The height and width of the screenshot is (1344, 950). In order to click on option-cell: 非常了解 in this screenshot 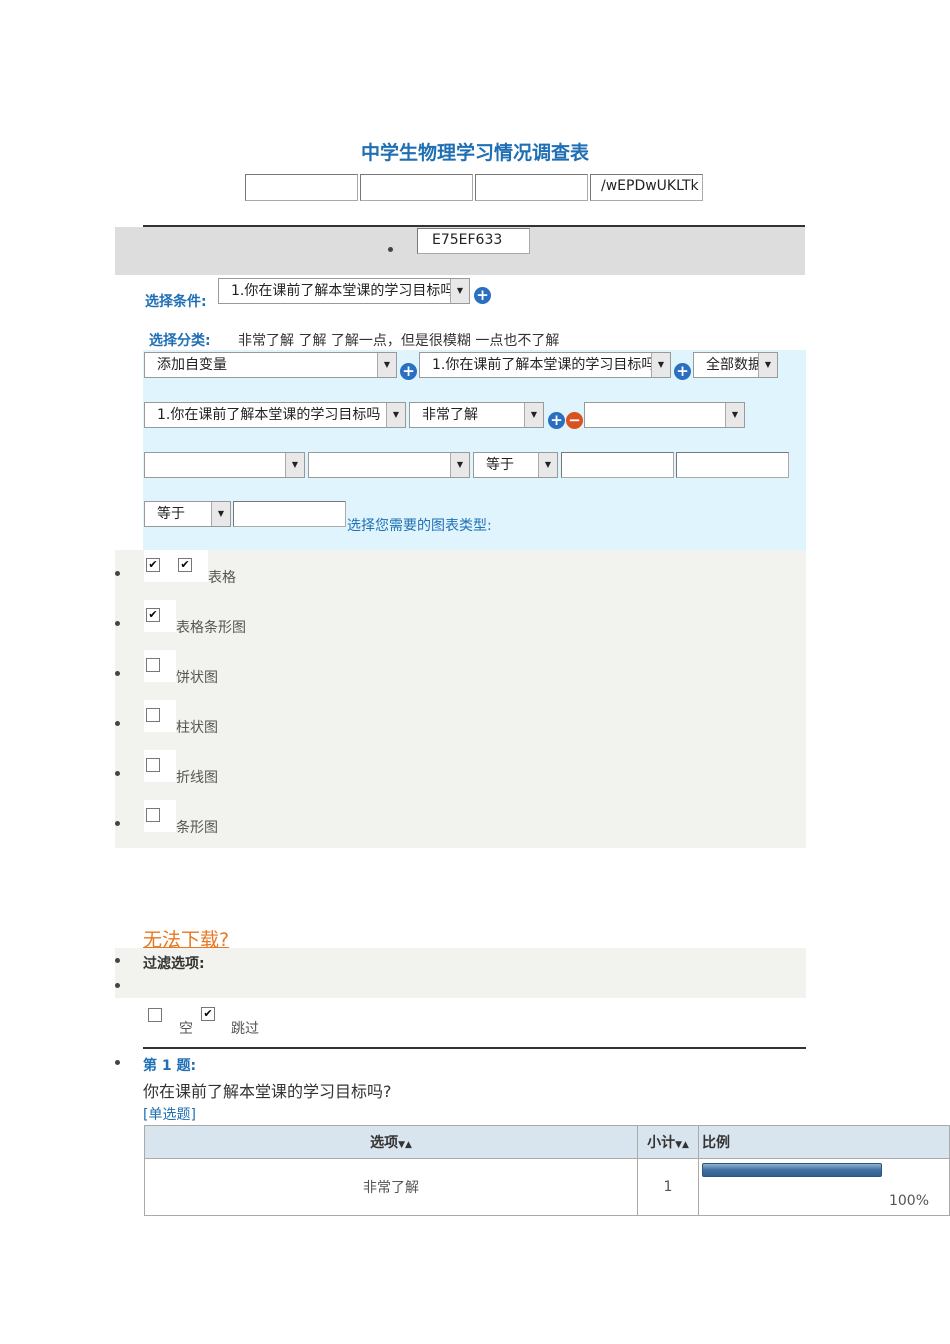, I will do `click(391, 1187)`.